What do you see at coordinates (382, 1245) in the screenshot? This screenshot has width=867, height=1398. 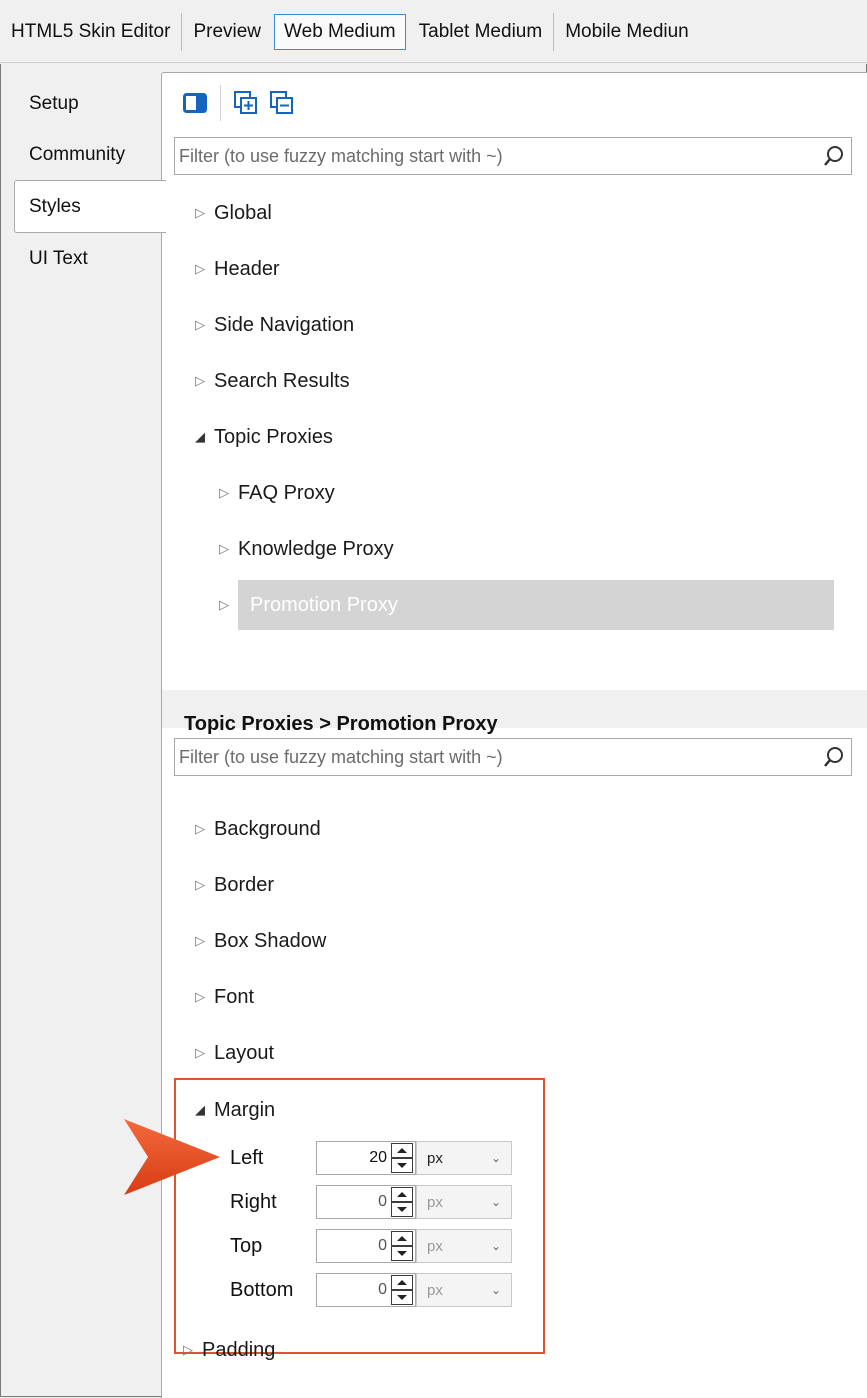 I see `margin-top-value: 0` at bounding box center [382, 1245].